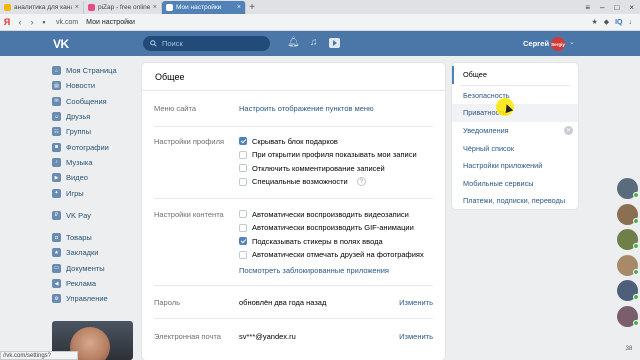 This screenshot has height=360, width=640. Describe the element at coordinates (61, 44) in the screenshot. I see `vk-logo: VK` at that location.